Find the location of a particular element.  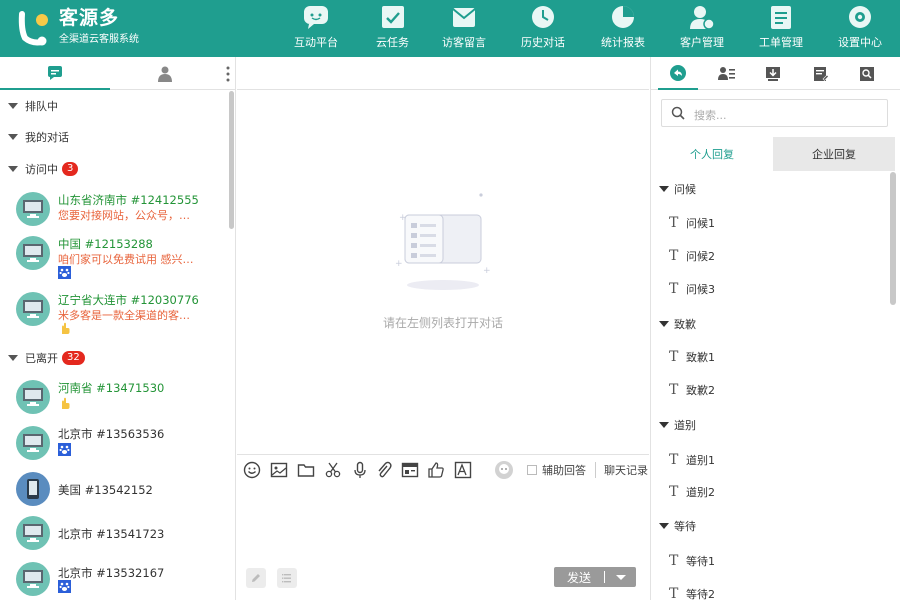

folder-icon is located at coordinates (306, 470).